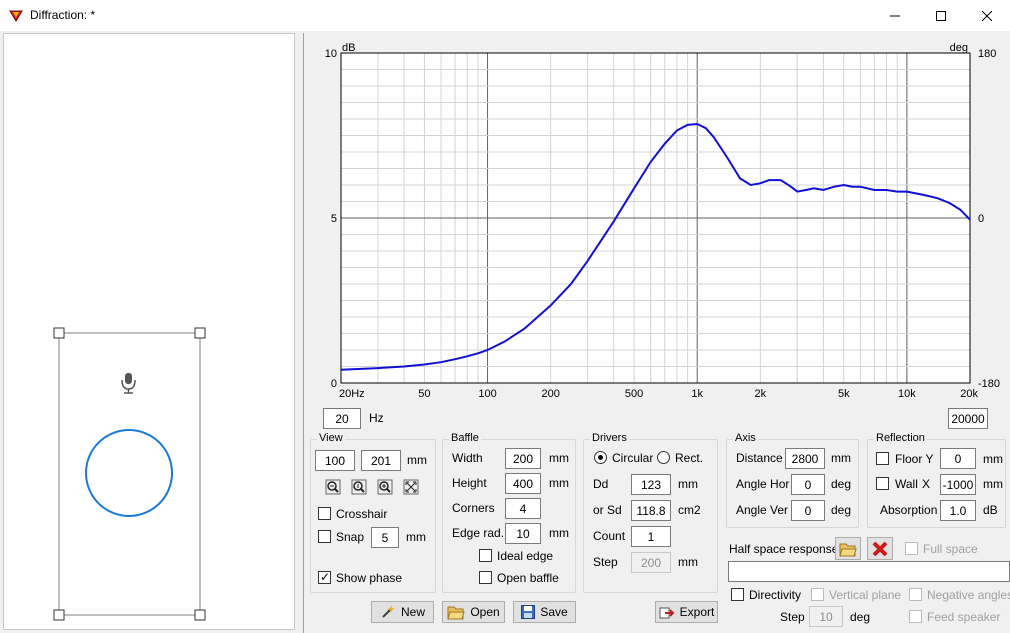 This screenshot has width=1010, height=633. What do you see at coordinates (941, 15) in the screenshot?
I see `maximize-button` at bounding box center [941, 15].